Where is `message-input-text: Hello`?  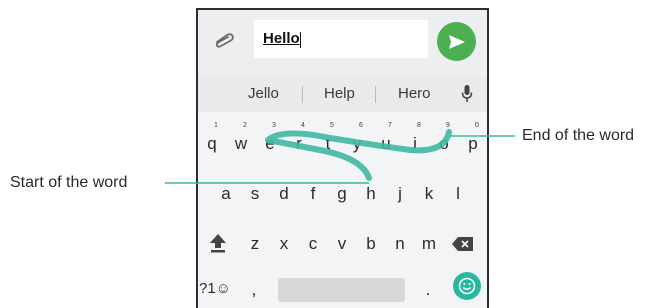
message-input-text: Hello is located at coordinates (281, 38).